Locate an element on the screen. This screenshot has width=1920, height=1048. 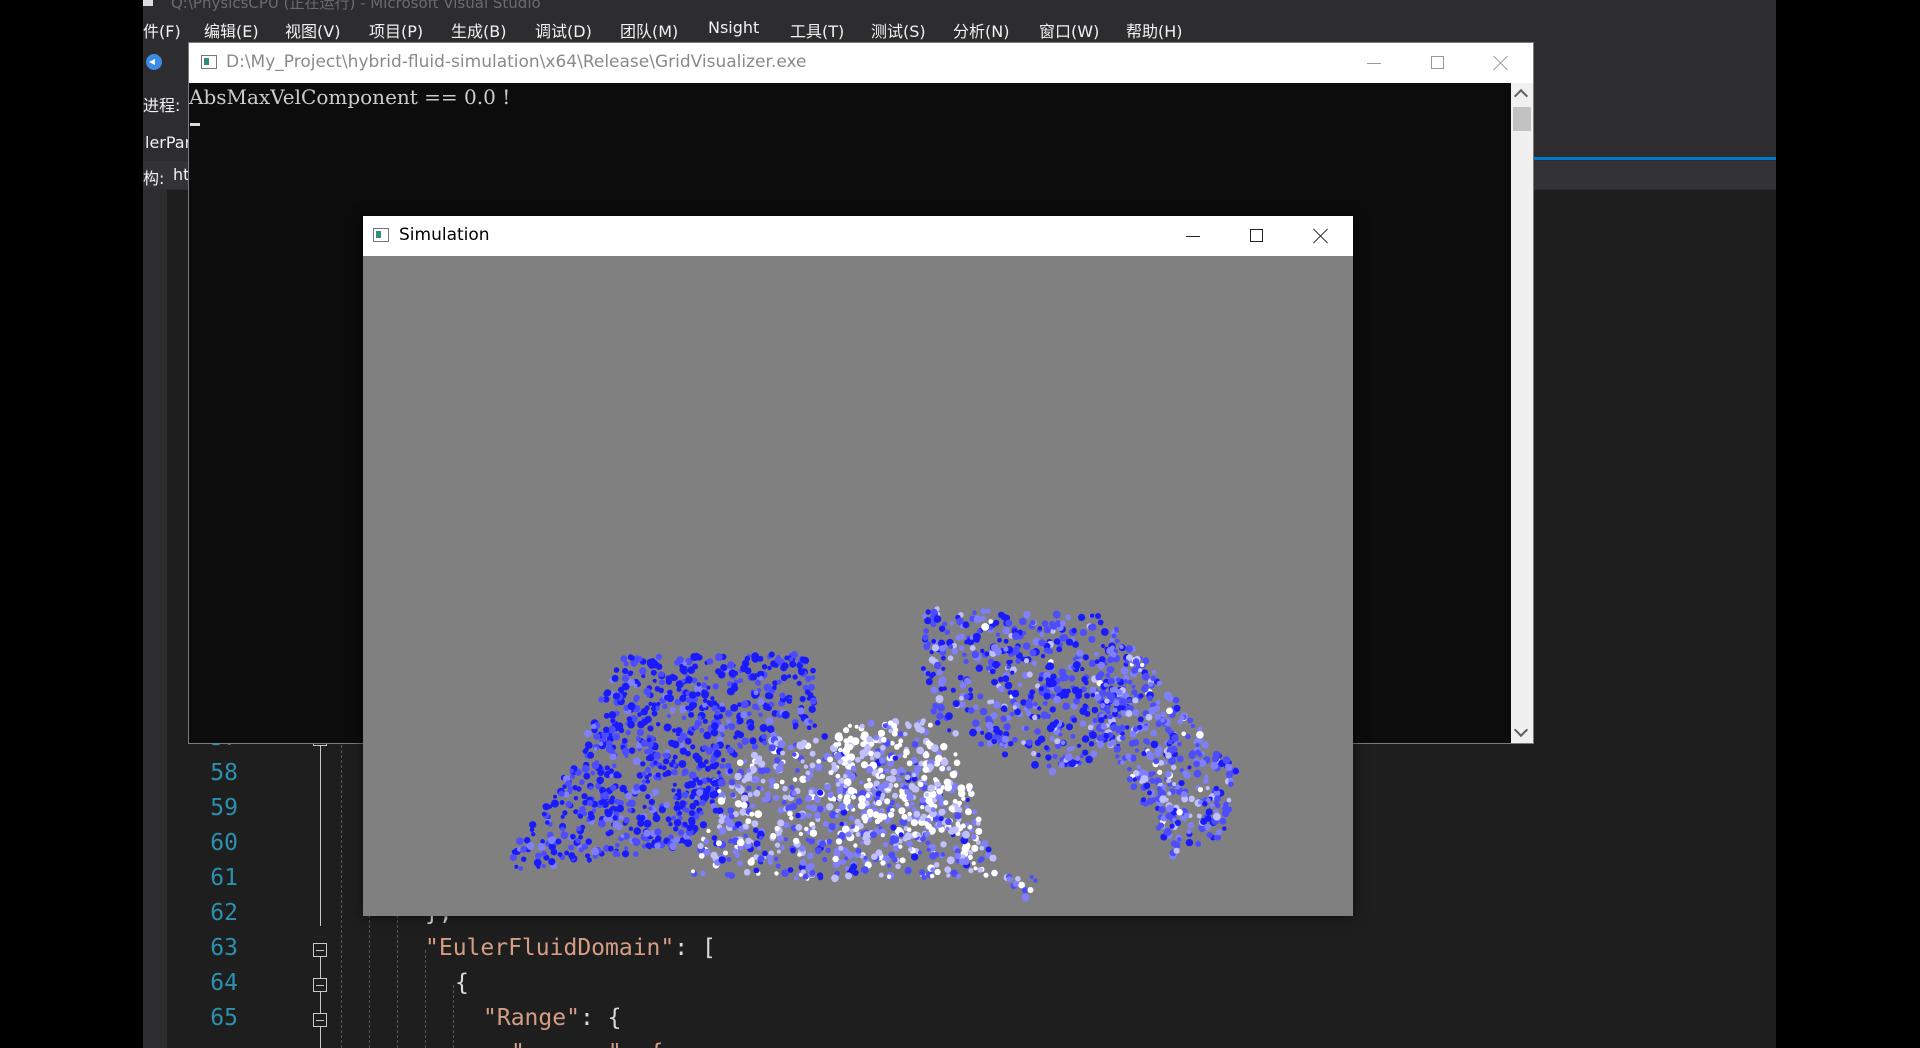
indent-guide is located at coordinates (341, 884).